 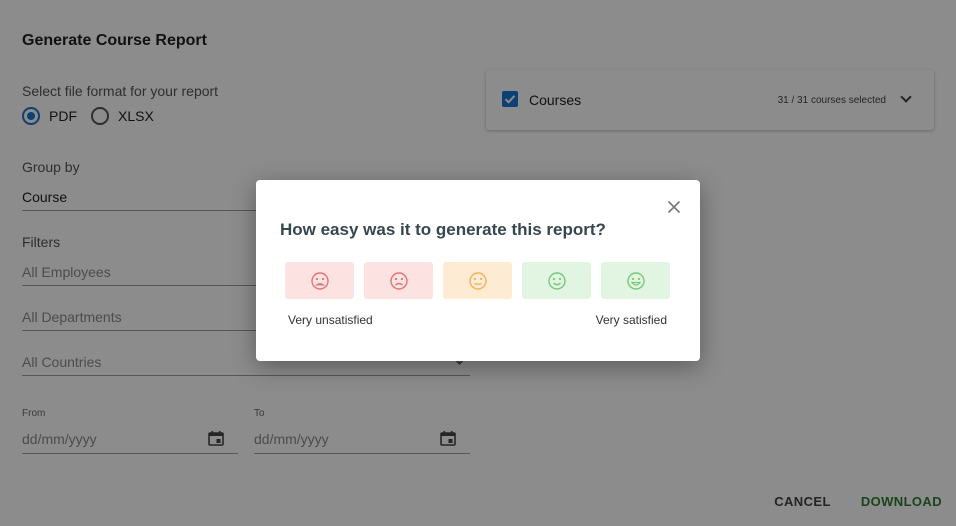 What do you see at coordinates (674, 207) in the screenshot?
I see `close-icon` at bounding box center [674, 207].